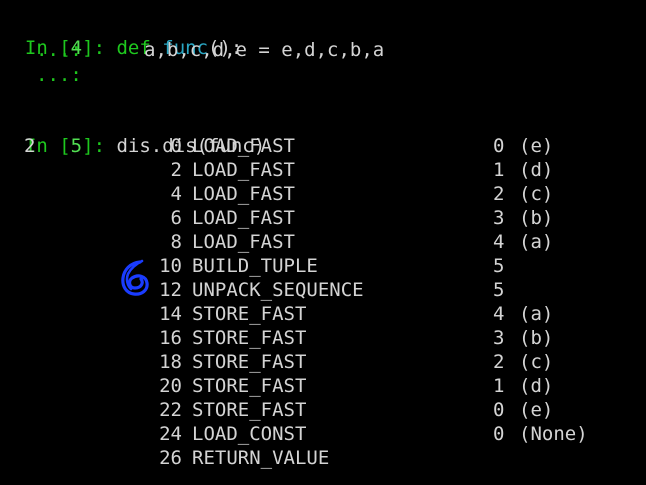 The image size is (646, 485). I want to click on code-body: a,b,c,d,e = e,d,c,b,a, so click(264, 50).